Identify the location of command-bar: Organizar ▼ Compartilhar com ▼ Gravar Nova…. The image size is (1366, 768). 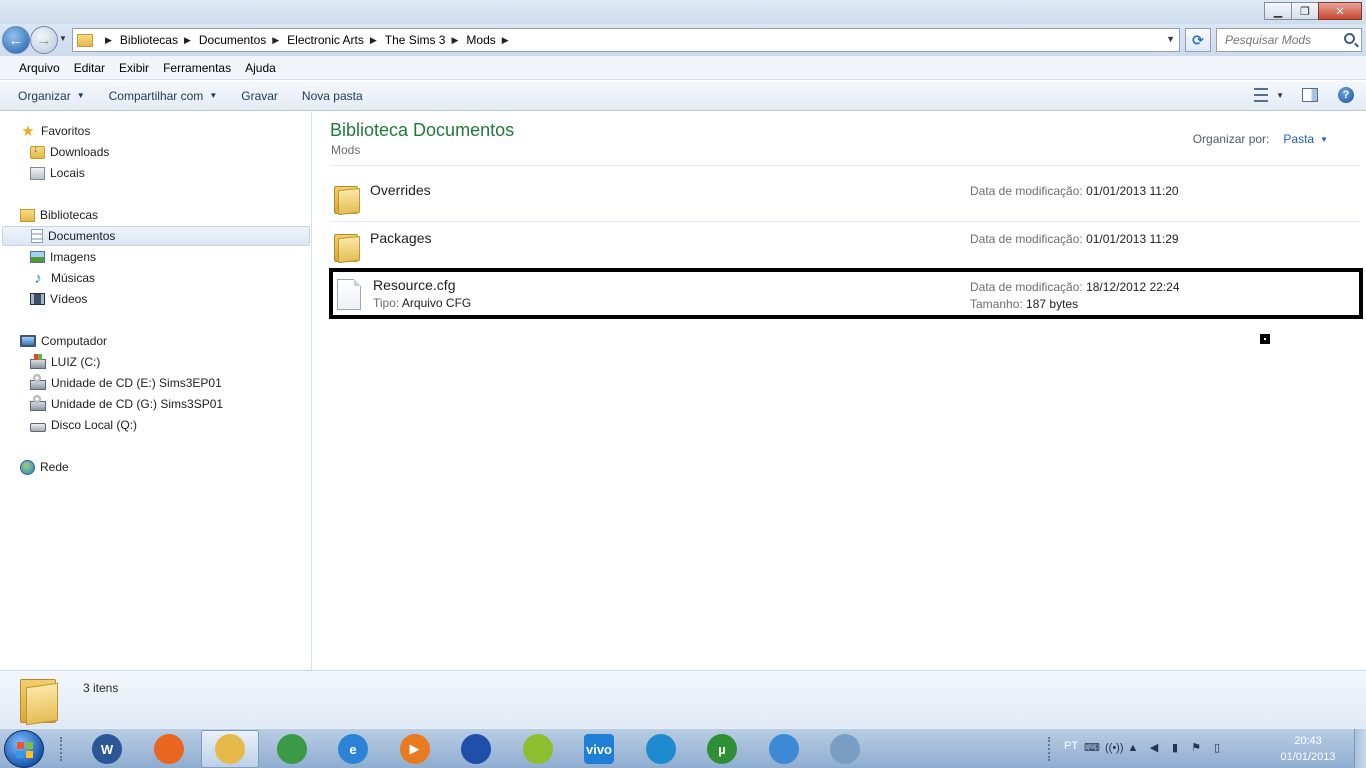
(683, 96).